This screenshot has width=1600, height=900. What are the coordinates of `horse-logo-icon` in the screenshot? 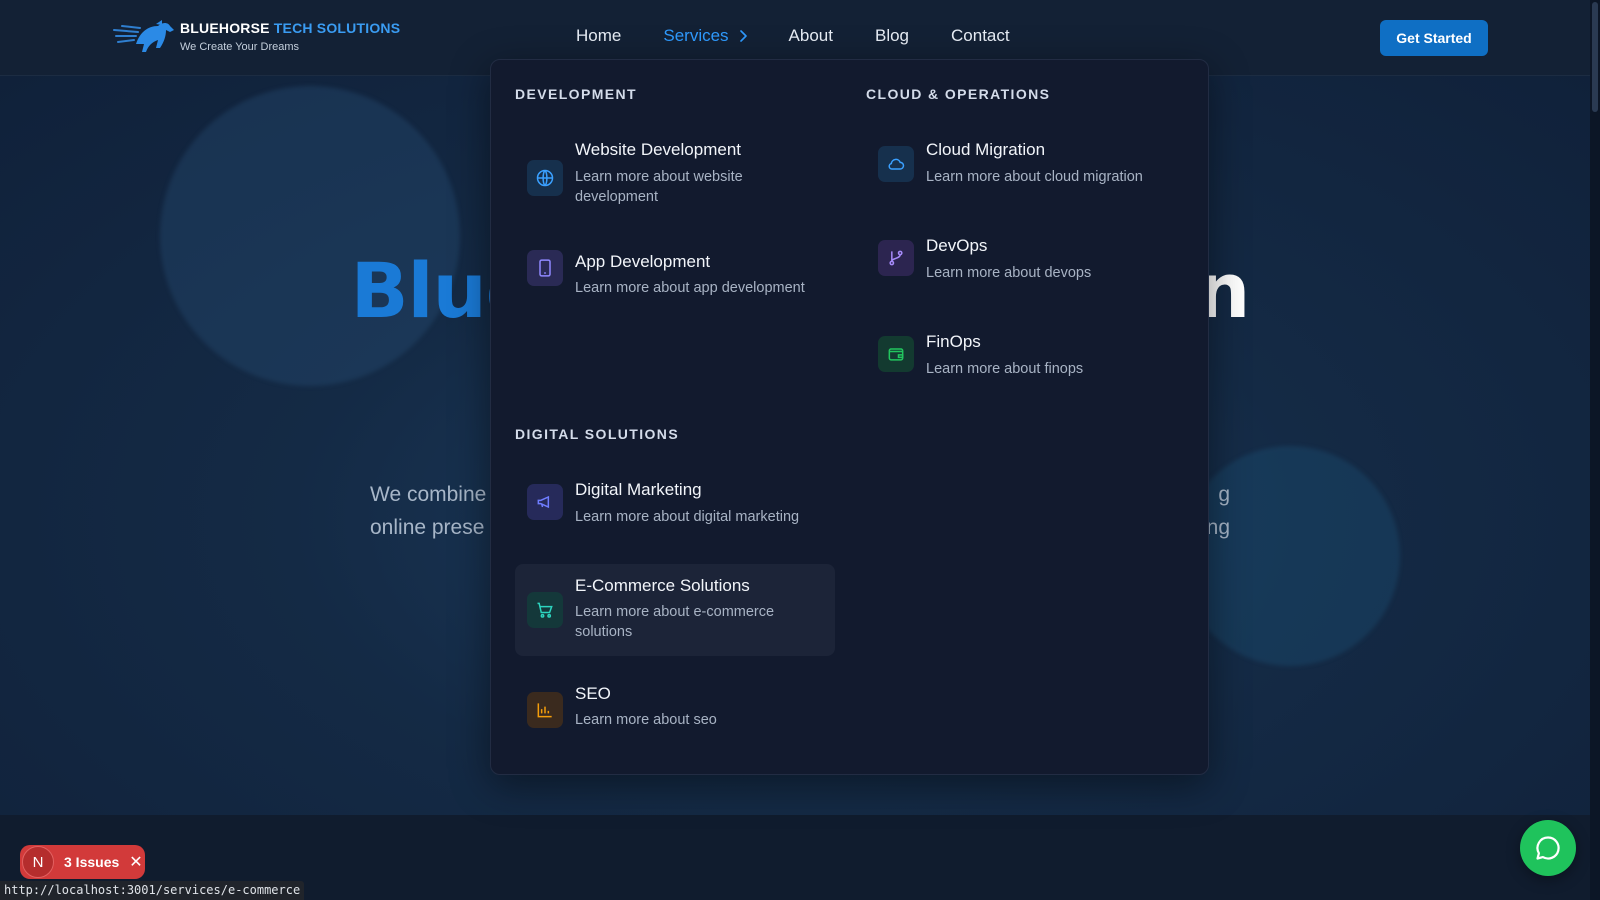 It's located at (143, 36).